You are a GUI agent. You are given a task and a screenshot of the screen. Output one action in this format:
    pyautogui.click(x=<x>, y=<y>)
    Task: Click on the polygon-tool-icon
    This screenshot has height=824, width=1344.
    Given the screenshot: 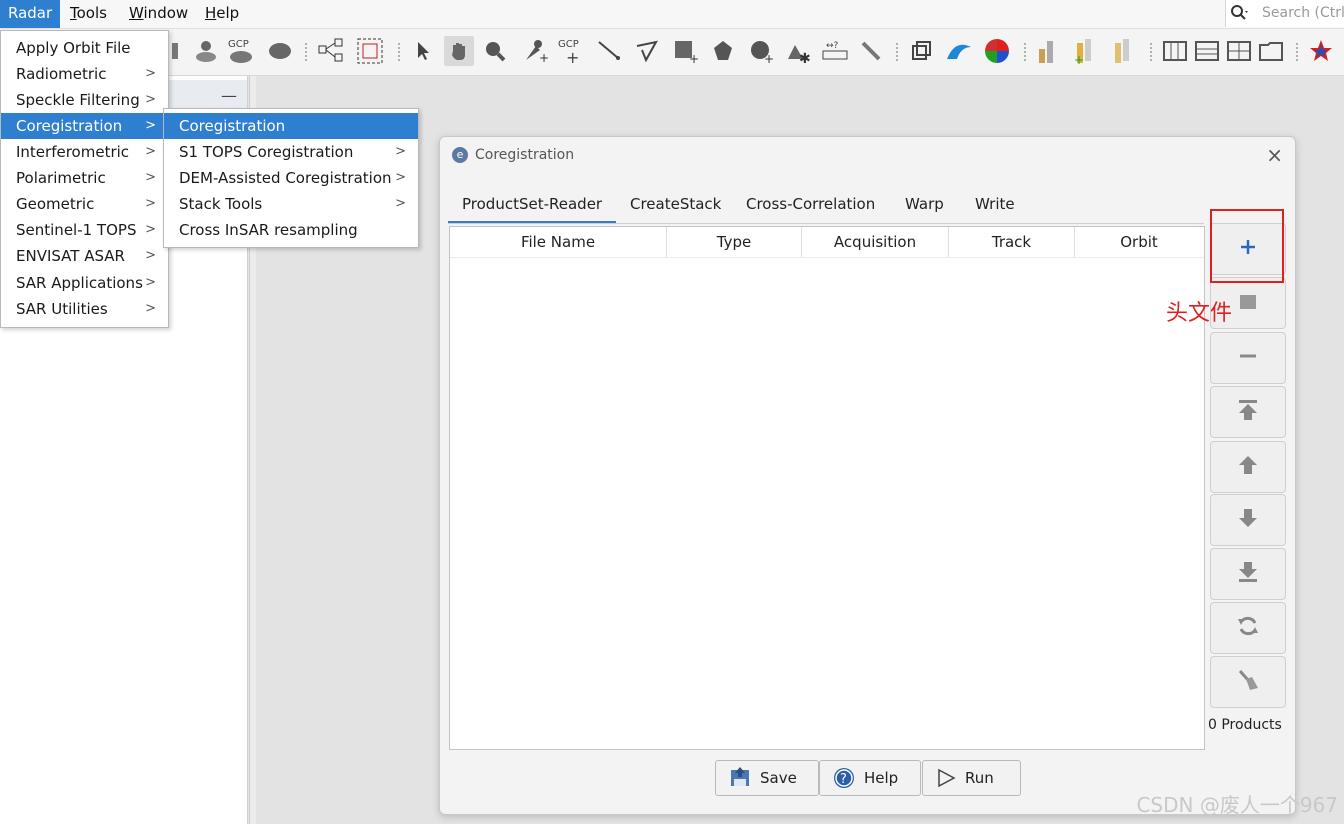 What is the action you would take?
    pyautogui.click(x=723, y=51)
    